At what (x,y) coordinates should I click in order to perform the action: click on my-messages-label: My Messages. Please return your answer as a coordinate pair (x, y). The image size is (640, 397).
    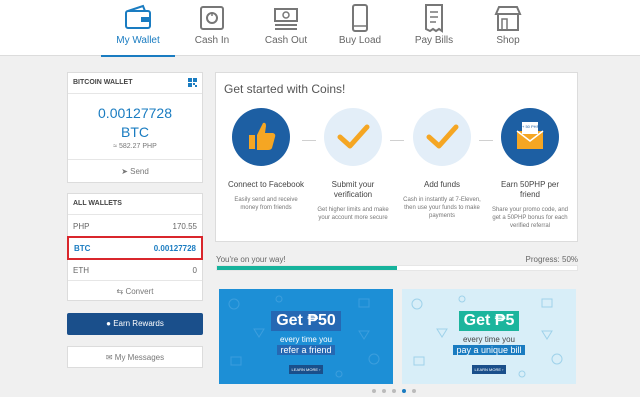
    Looking at the image, I should click on (139, 357).